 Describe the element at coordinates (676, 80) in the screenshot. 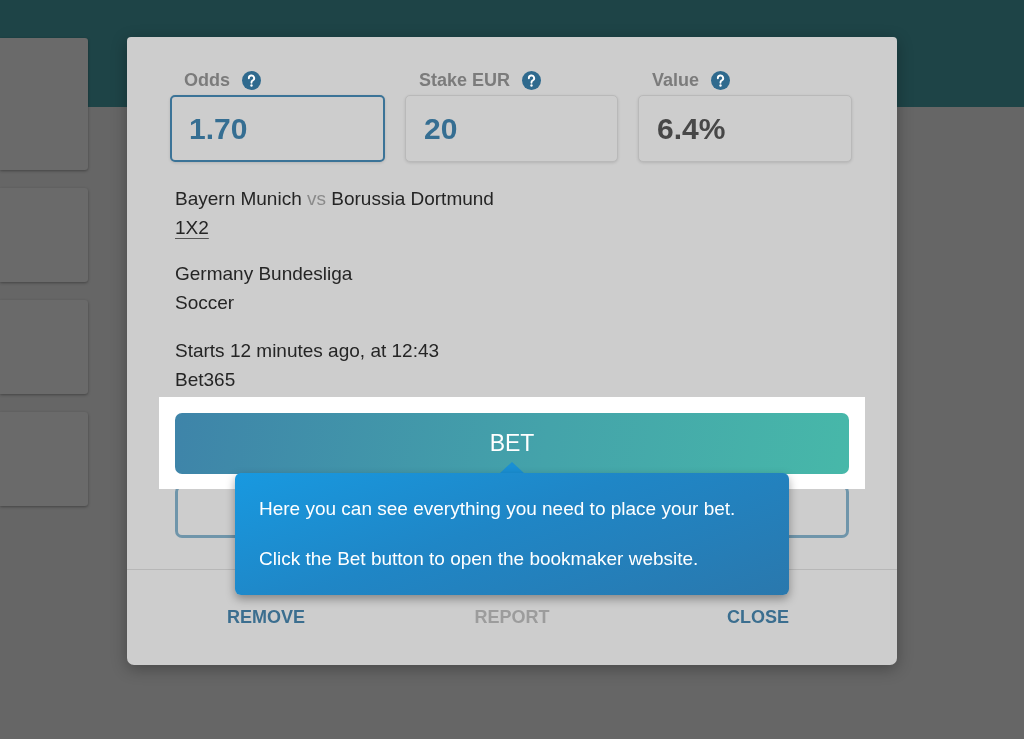

I see `field-label: Value` at that location.